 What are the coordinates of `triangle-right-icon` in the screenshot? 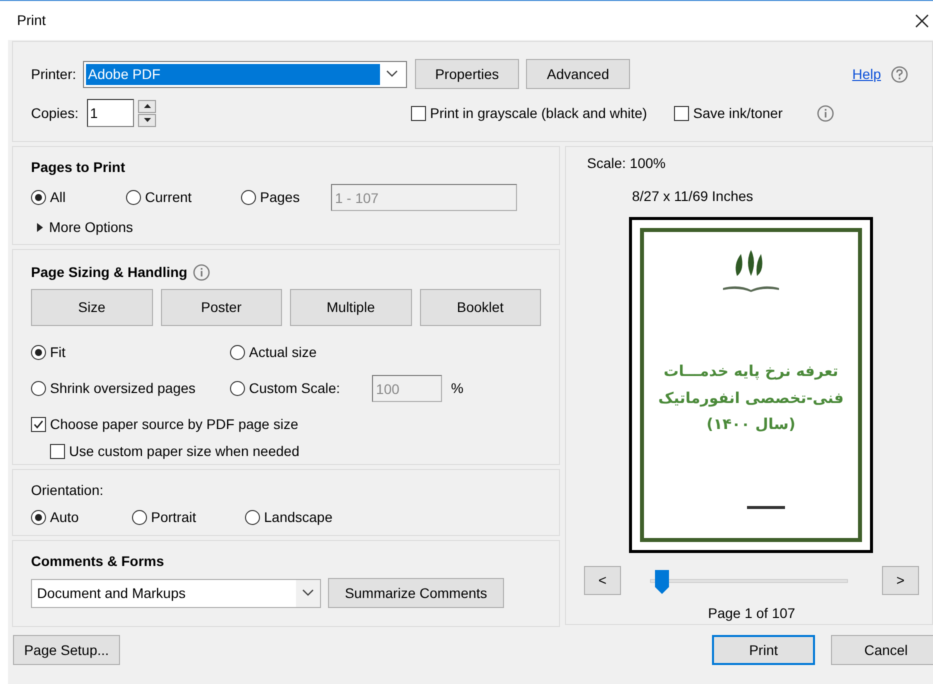 It's located at (40, 227).